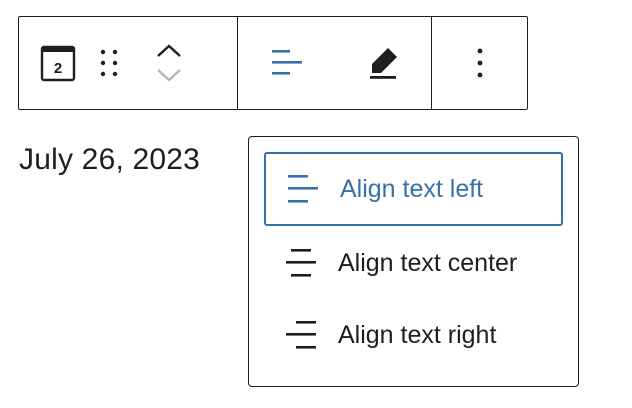 This screenshot has width=632, height=408. What do you see at coordinates (428, 262) in the screenshot?
I see `align-center-label: Align text center` at bounding box center [428, 262].